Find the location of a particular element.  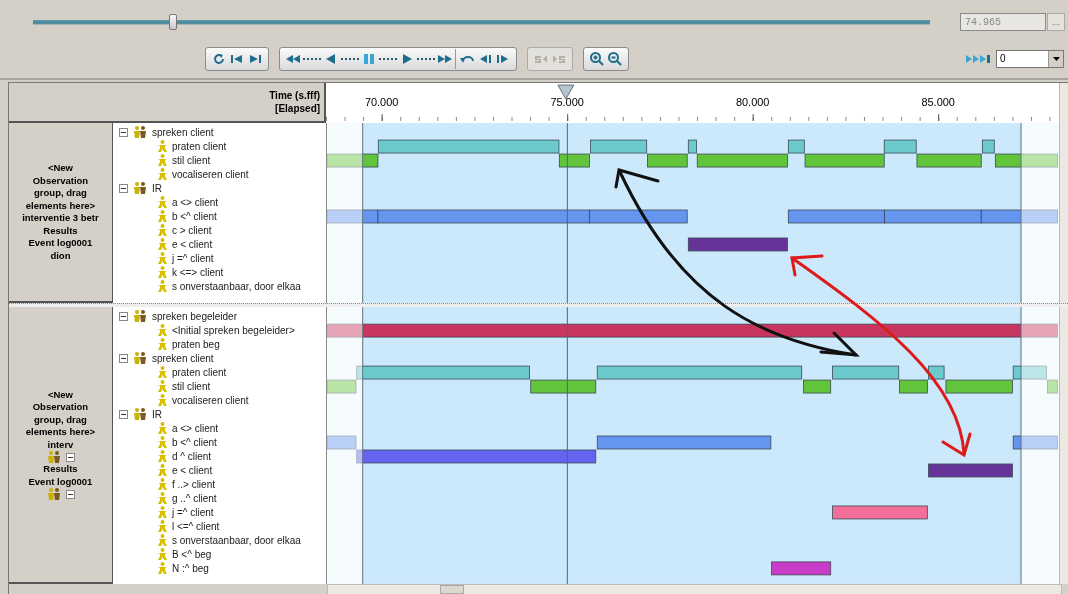

group-label: group, drag is located at coordinates (60, 193).